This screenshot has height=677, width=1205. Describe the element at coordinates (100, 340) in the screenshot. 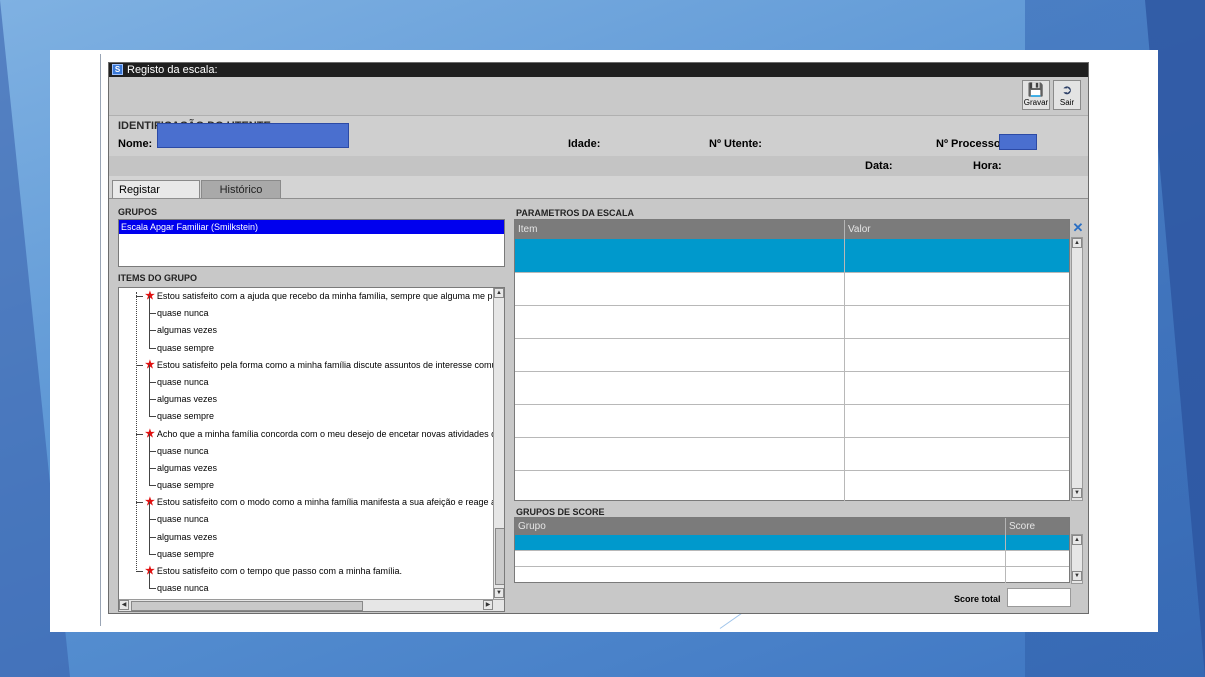

I see `slide-divider` at that location.